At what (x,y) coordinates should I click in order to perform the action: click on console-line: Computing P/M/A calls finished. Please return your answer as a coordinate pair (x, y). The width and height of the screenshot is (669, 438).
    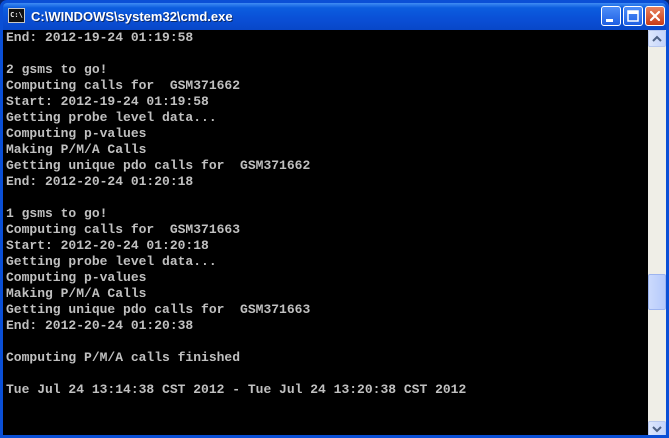
    Looking at the image, I should click on (123, 357).